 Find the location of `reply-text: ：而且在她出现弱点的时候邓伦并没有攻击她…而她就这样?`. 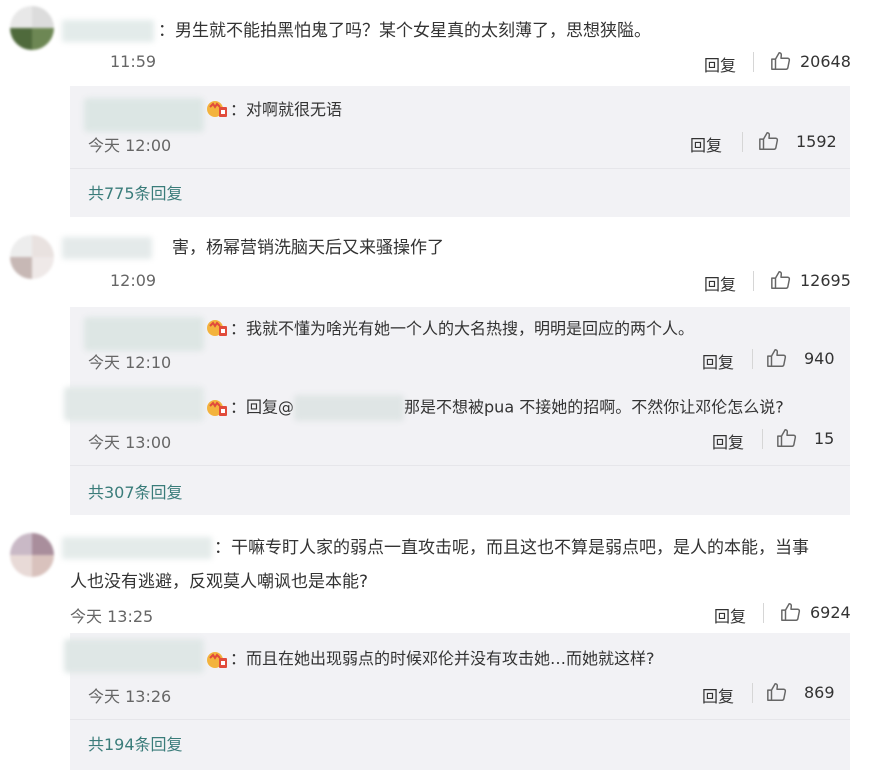

reply-text: ：而且在她出现弱点的时候邓伦并没有攻击她…而她就这样? is located at coordinates (442, 658).